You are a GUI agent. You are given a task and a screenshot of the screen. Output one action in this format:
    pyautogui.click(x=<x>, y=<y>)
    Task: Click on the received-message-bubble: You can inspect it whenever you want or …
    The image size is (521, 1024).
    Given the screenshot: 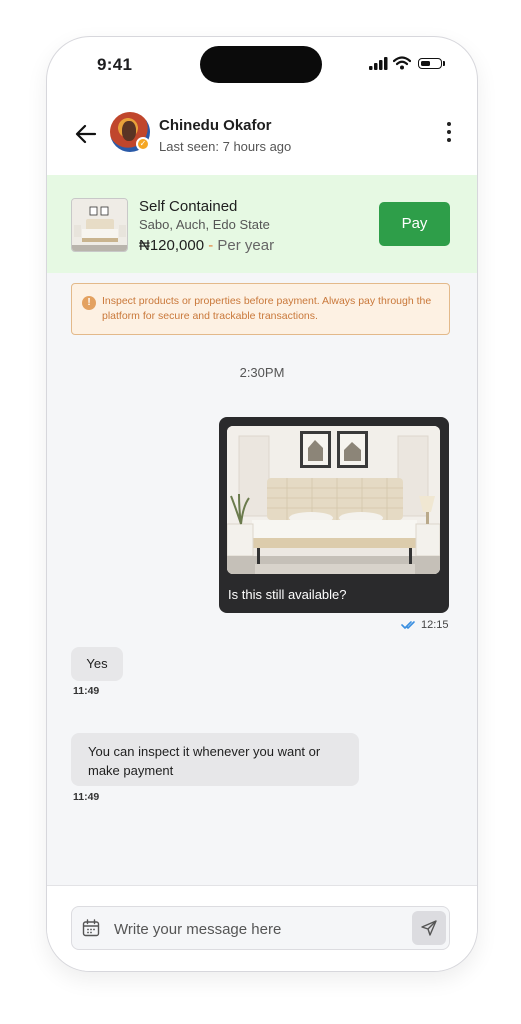 What is the action you would take?
    pyautogui.click(x=215, y=759)
    